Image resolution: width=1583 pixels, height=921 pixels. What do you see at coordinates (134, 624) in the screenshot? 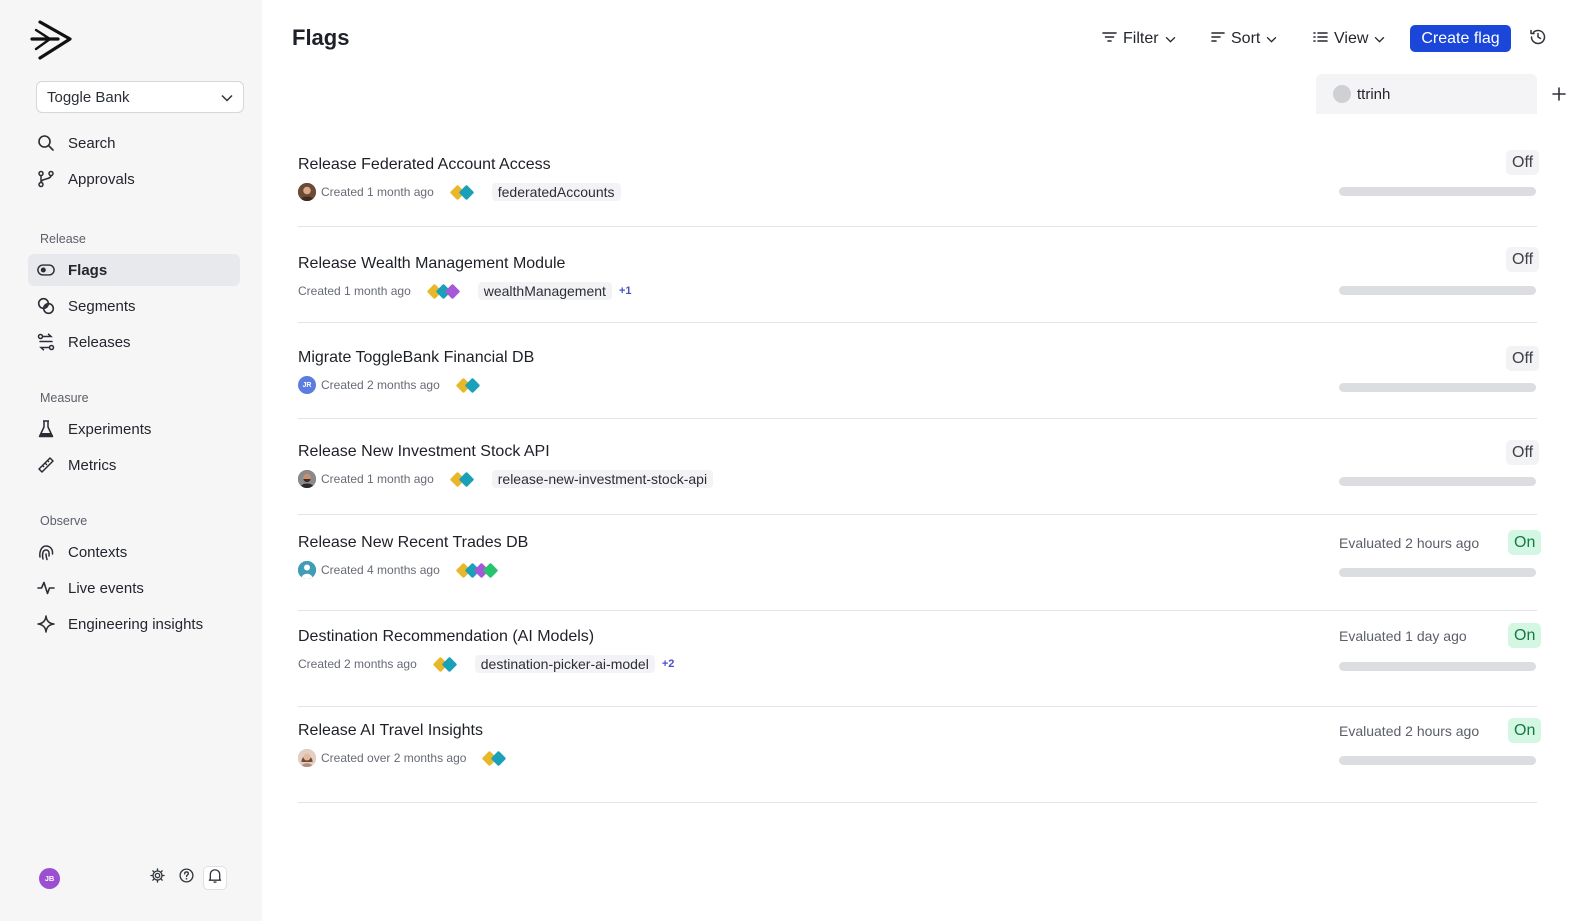
I see `sidebar-item-engineering-insights: Engineering insights` at bounding box center [134, 624].